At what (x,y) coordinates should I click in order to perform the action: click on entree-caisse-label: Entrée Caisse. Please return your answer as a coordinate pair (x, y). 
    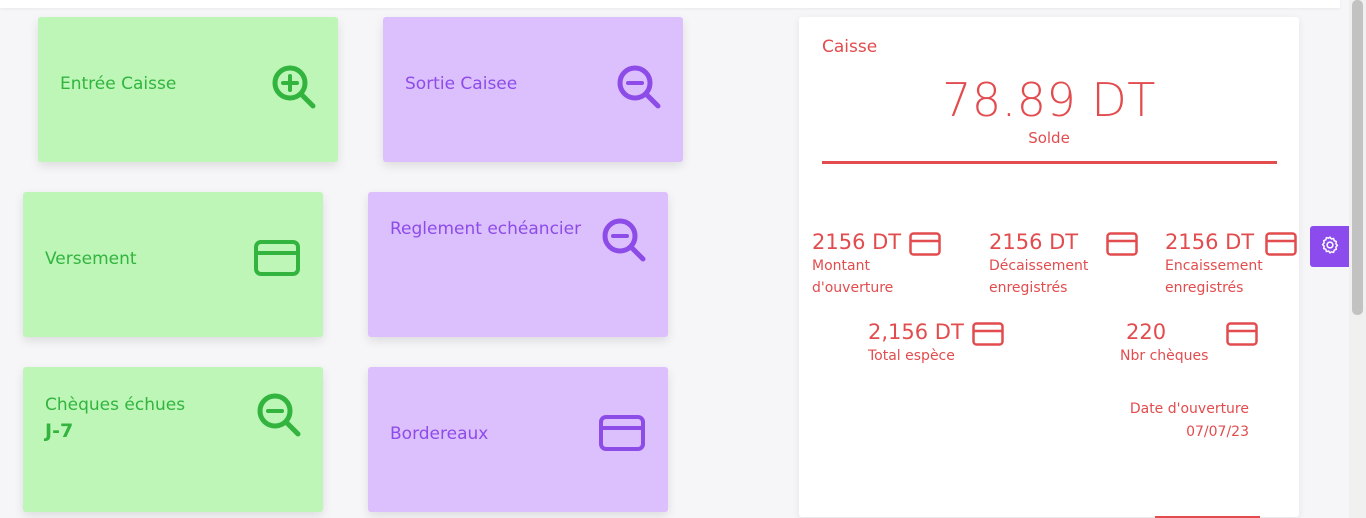
    Looking at the image, I should click on (118, 84).